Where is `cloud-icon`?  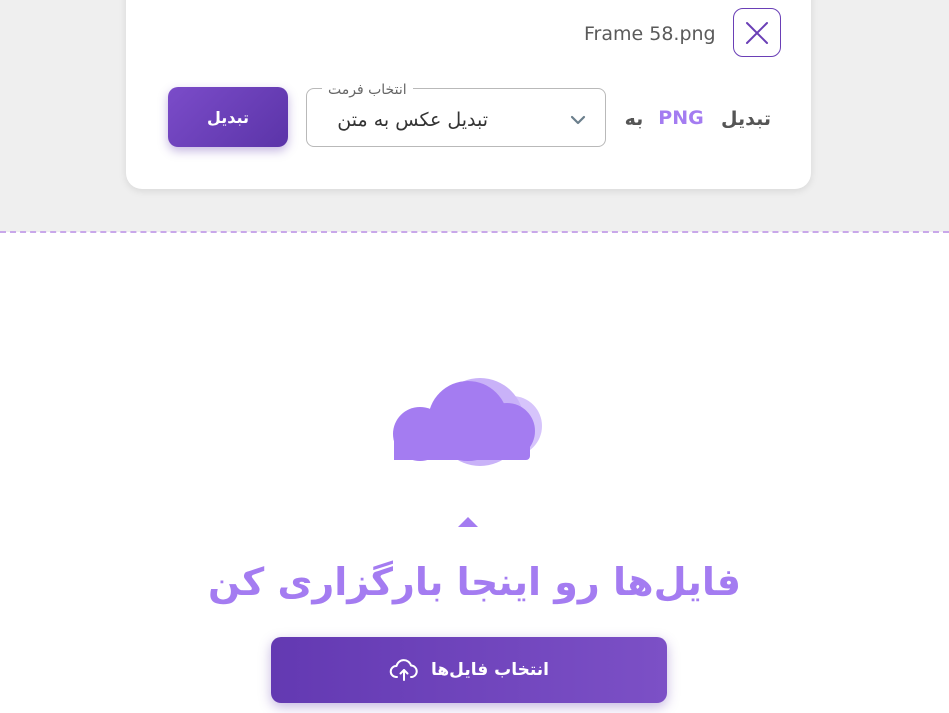
cloud-icon is located at coordinates (467, 422).